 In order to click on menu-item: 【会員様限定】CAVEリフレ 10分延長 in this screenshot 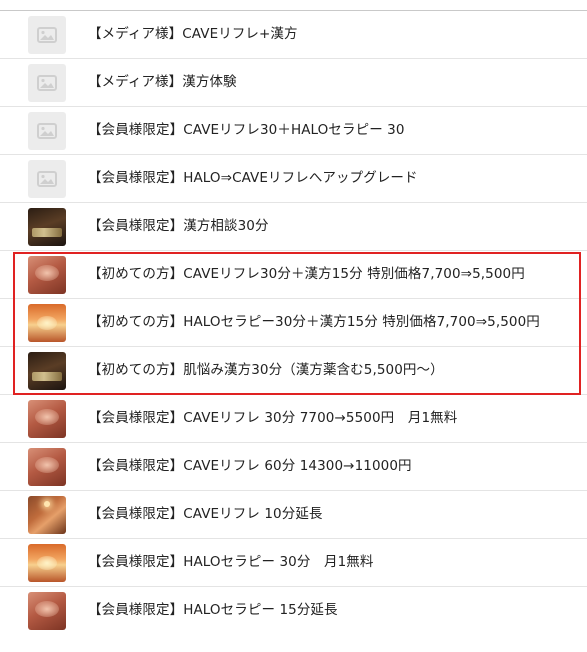, I will do `click(293, 515)`.